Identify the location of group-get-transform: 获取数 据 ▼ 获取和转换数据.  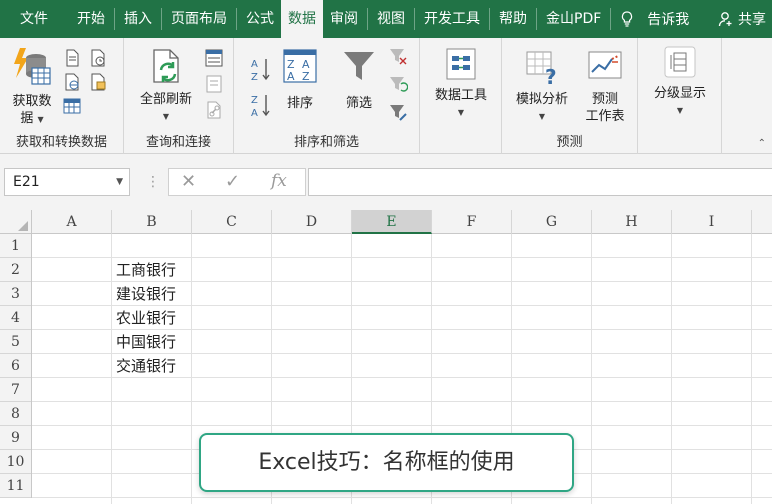
(62, 96).